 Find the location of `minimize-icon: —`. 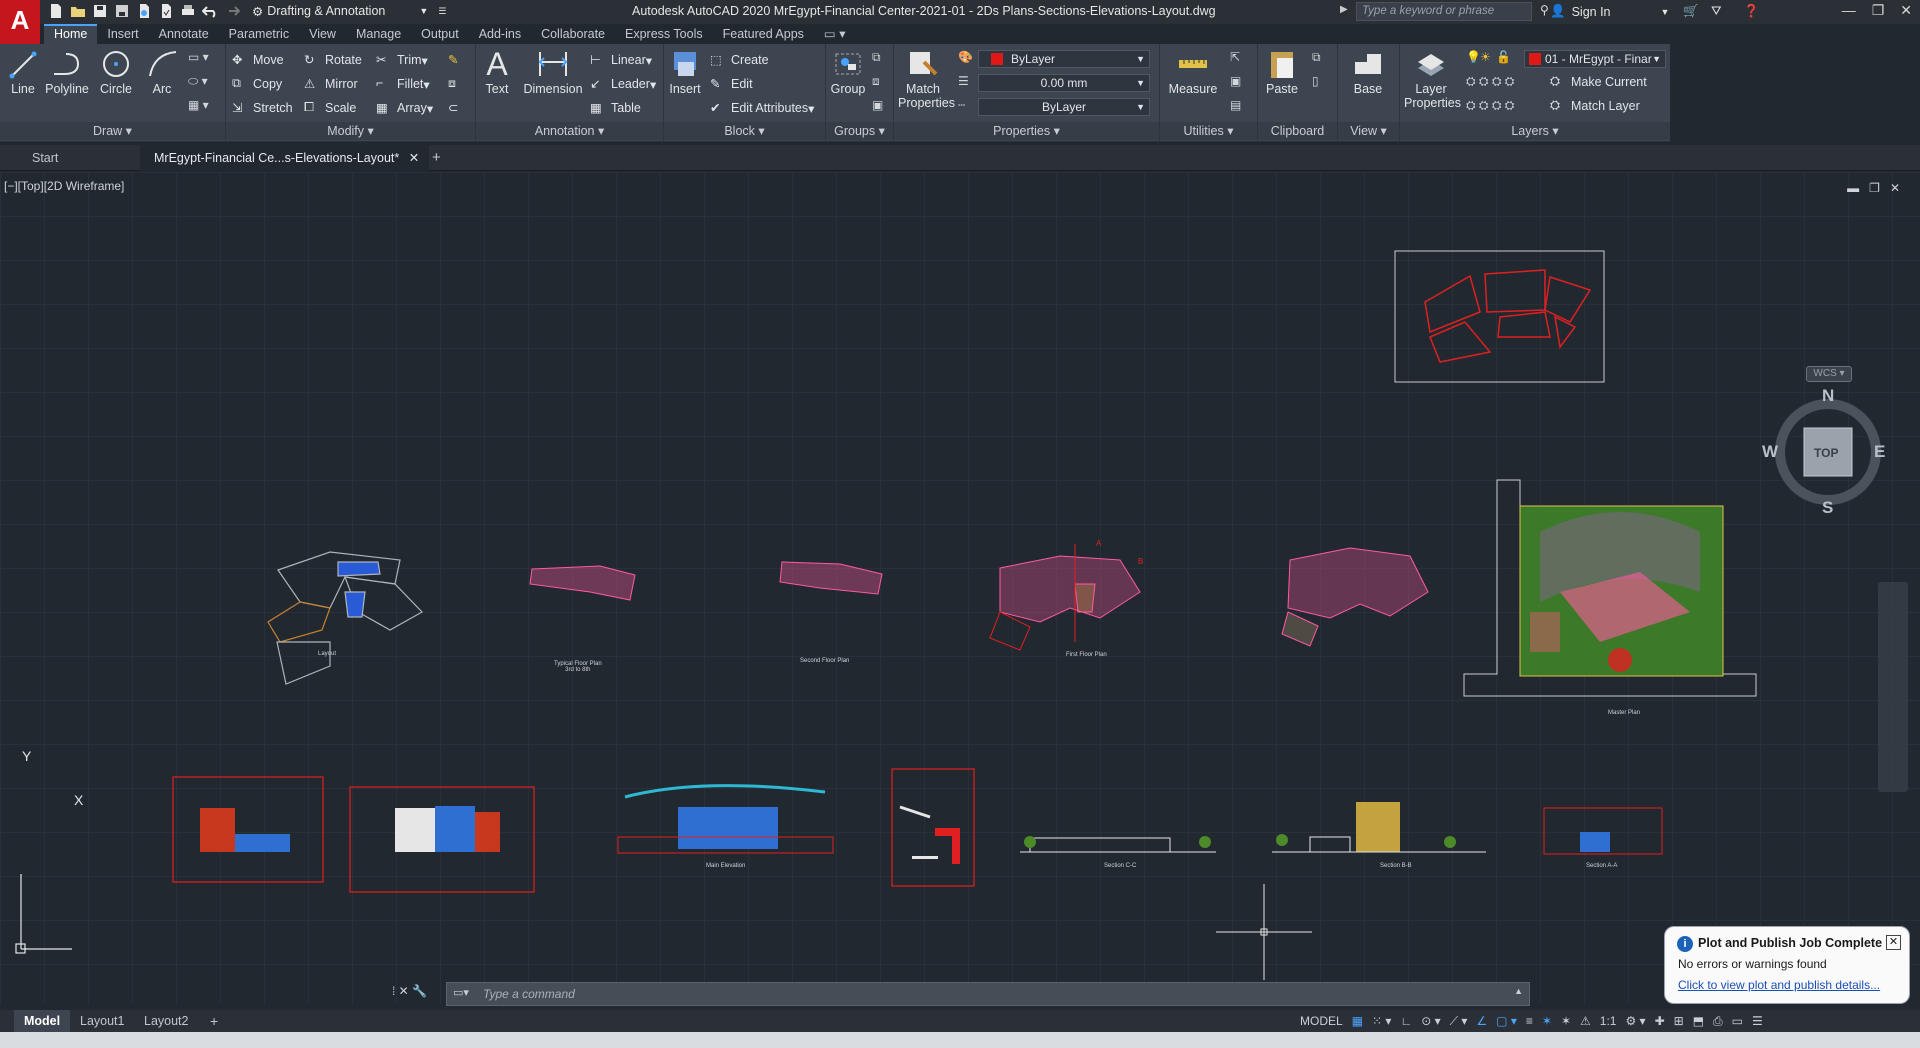

minimize-icon: — is located at coordinates (1849, 10).